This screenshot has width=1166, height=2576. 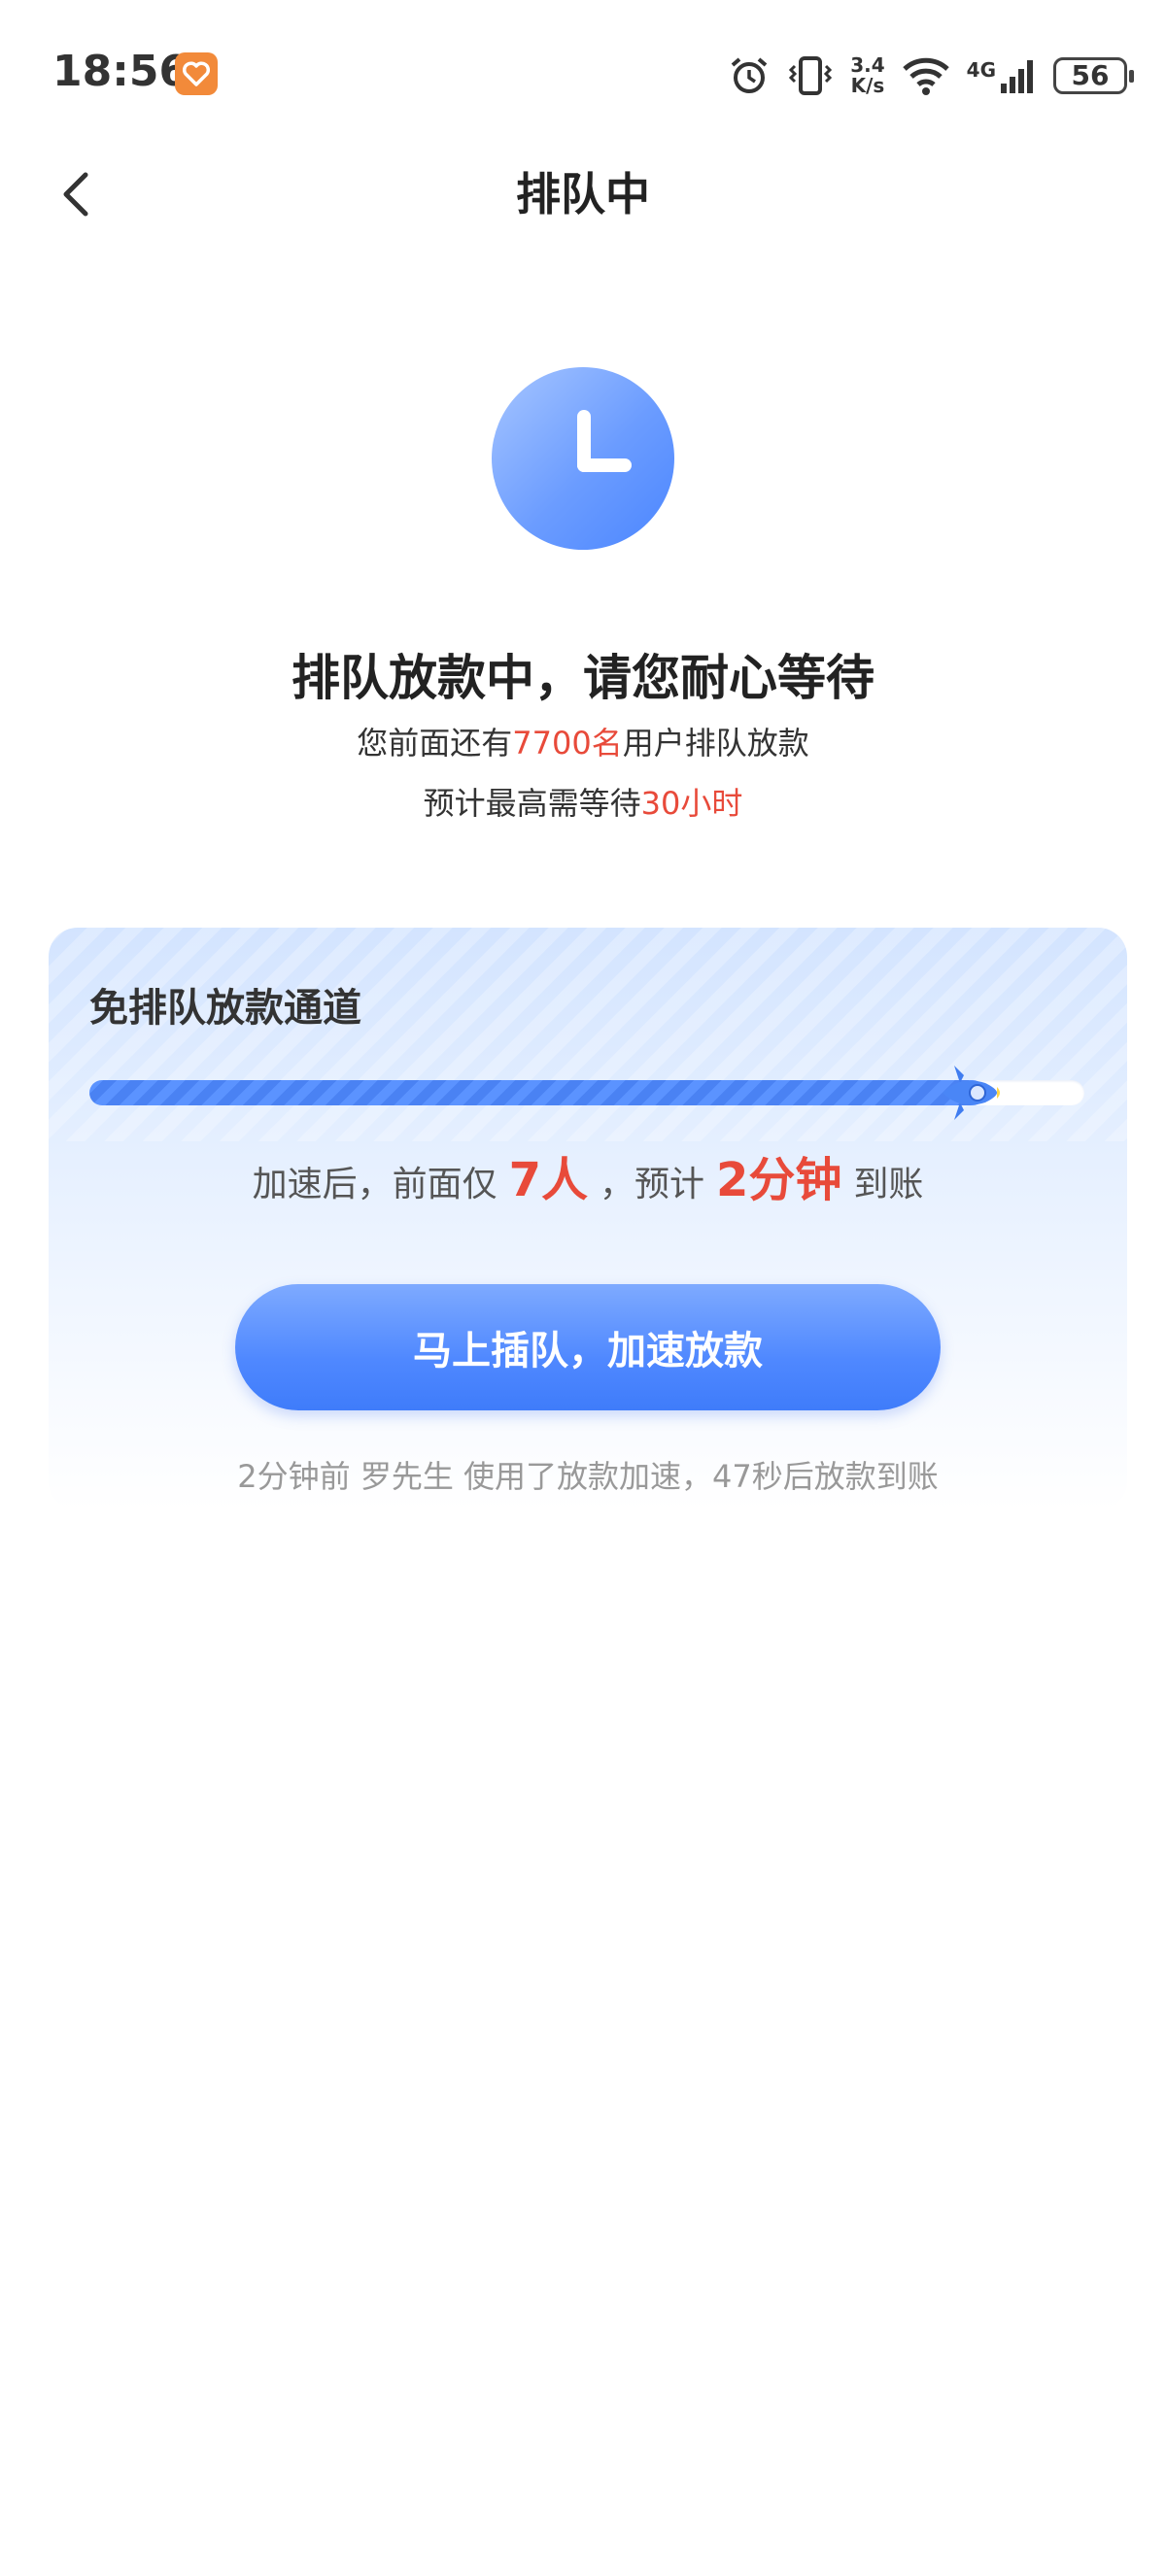 I want to click on queue-wait-time: 30小时, so click(x=691, y=803).